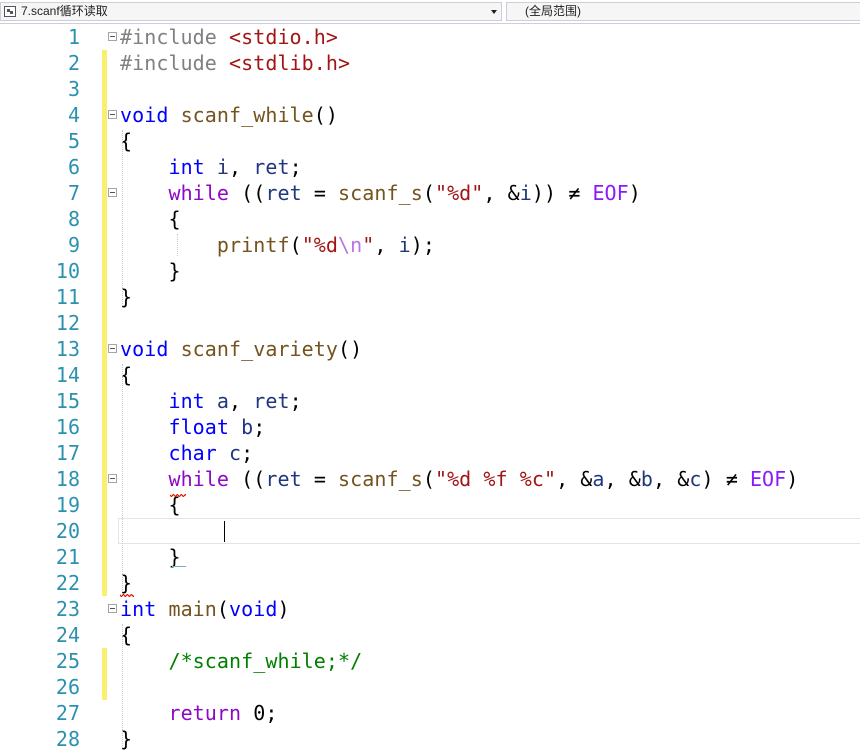 The height and width of the screenshot is (752, 860). I want to click on code-token: scanf_s, so click(380, 193).